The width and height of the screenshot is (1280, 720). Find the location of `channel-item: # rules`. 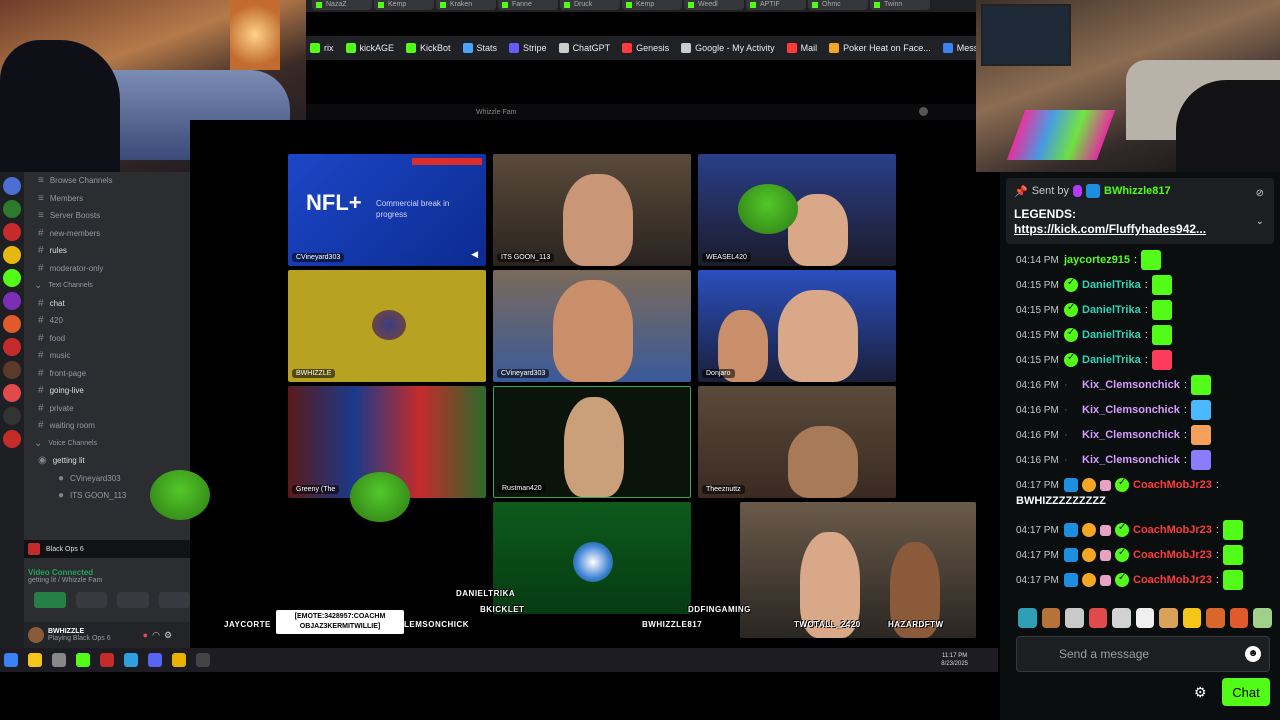

channel-item: # rules is located at coordinates (107, 251).